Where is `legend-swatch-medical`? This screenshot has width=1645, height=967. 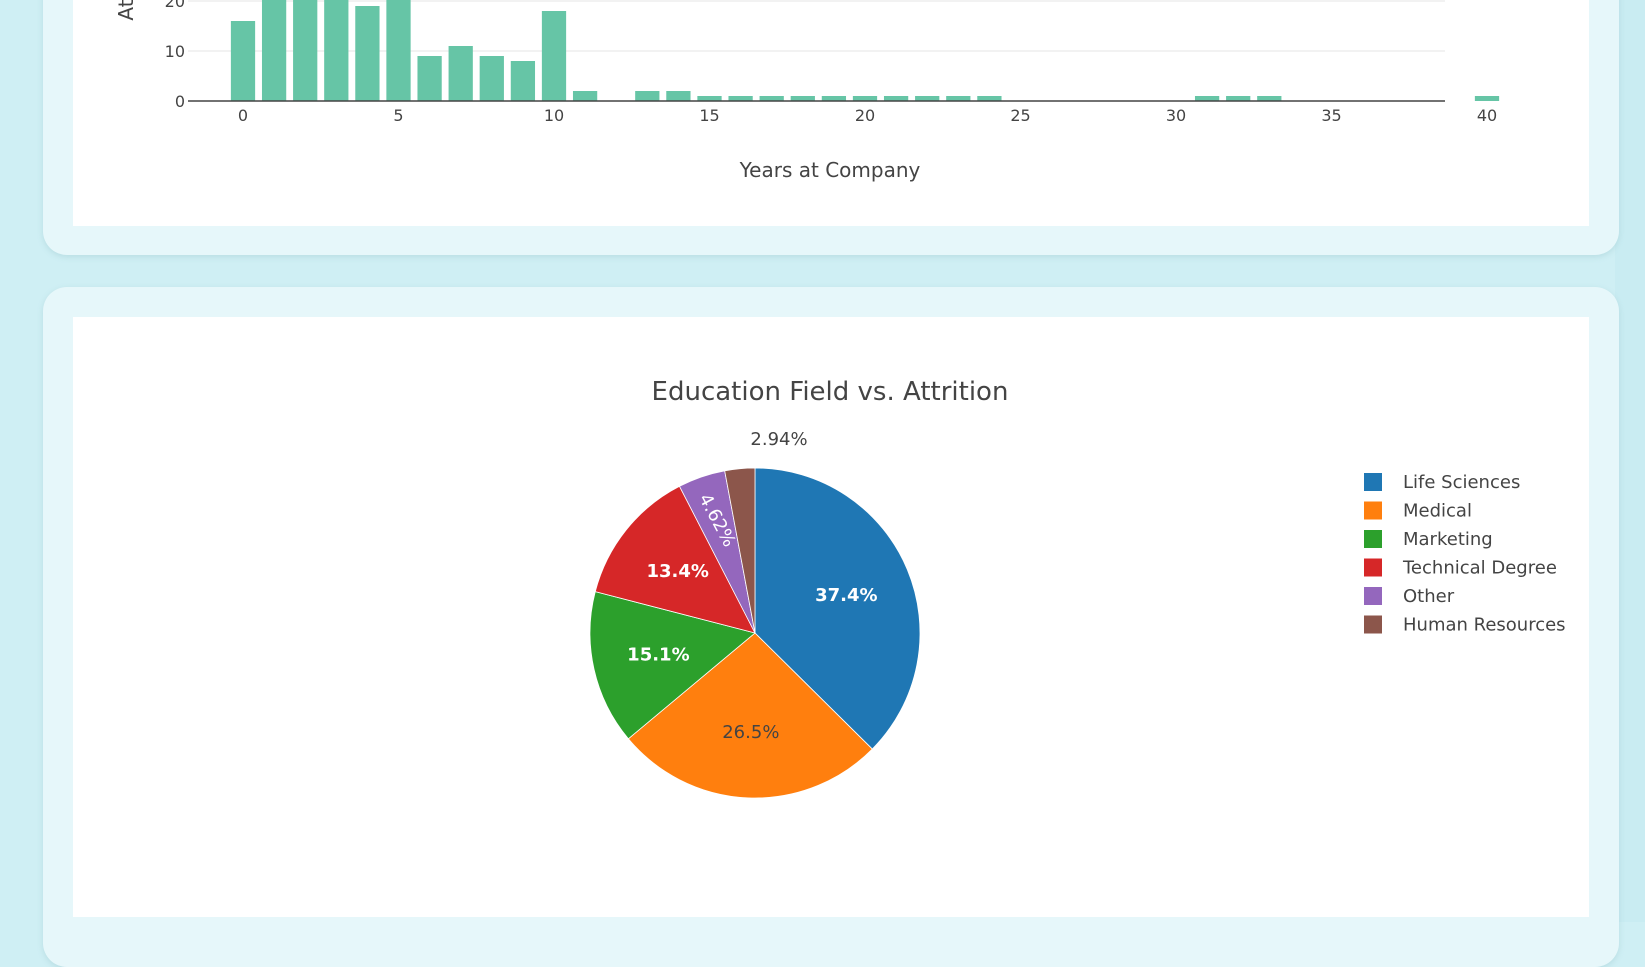
legend-swatch-medical is located at coordinates (1373, 510).